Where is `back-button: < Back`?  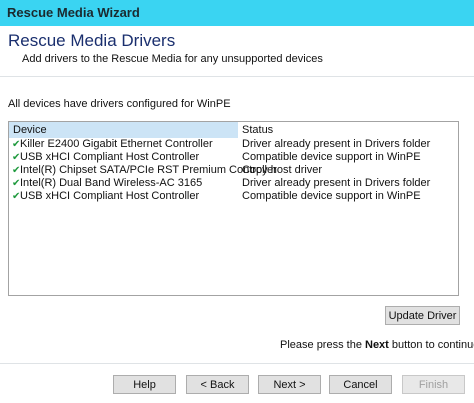
back-button: < Back is located at coordinates (217, 384).